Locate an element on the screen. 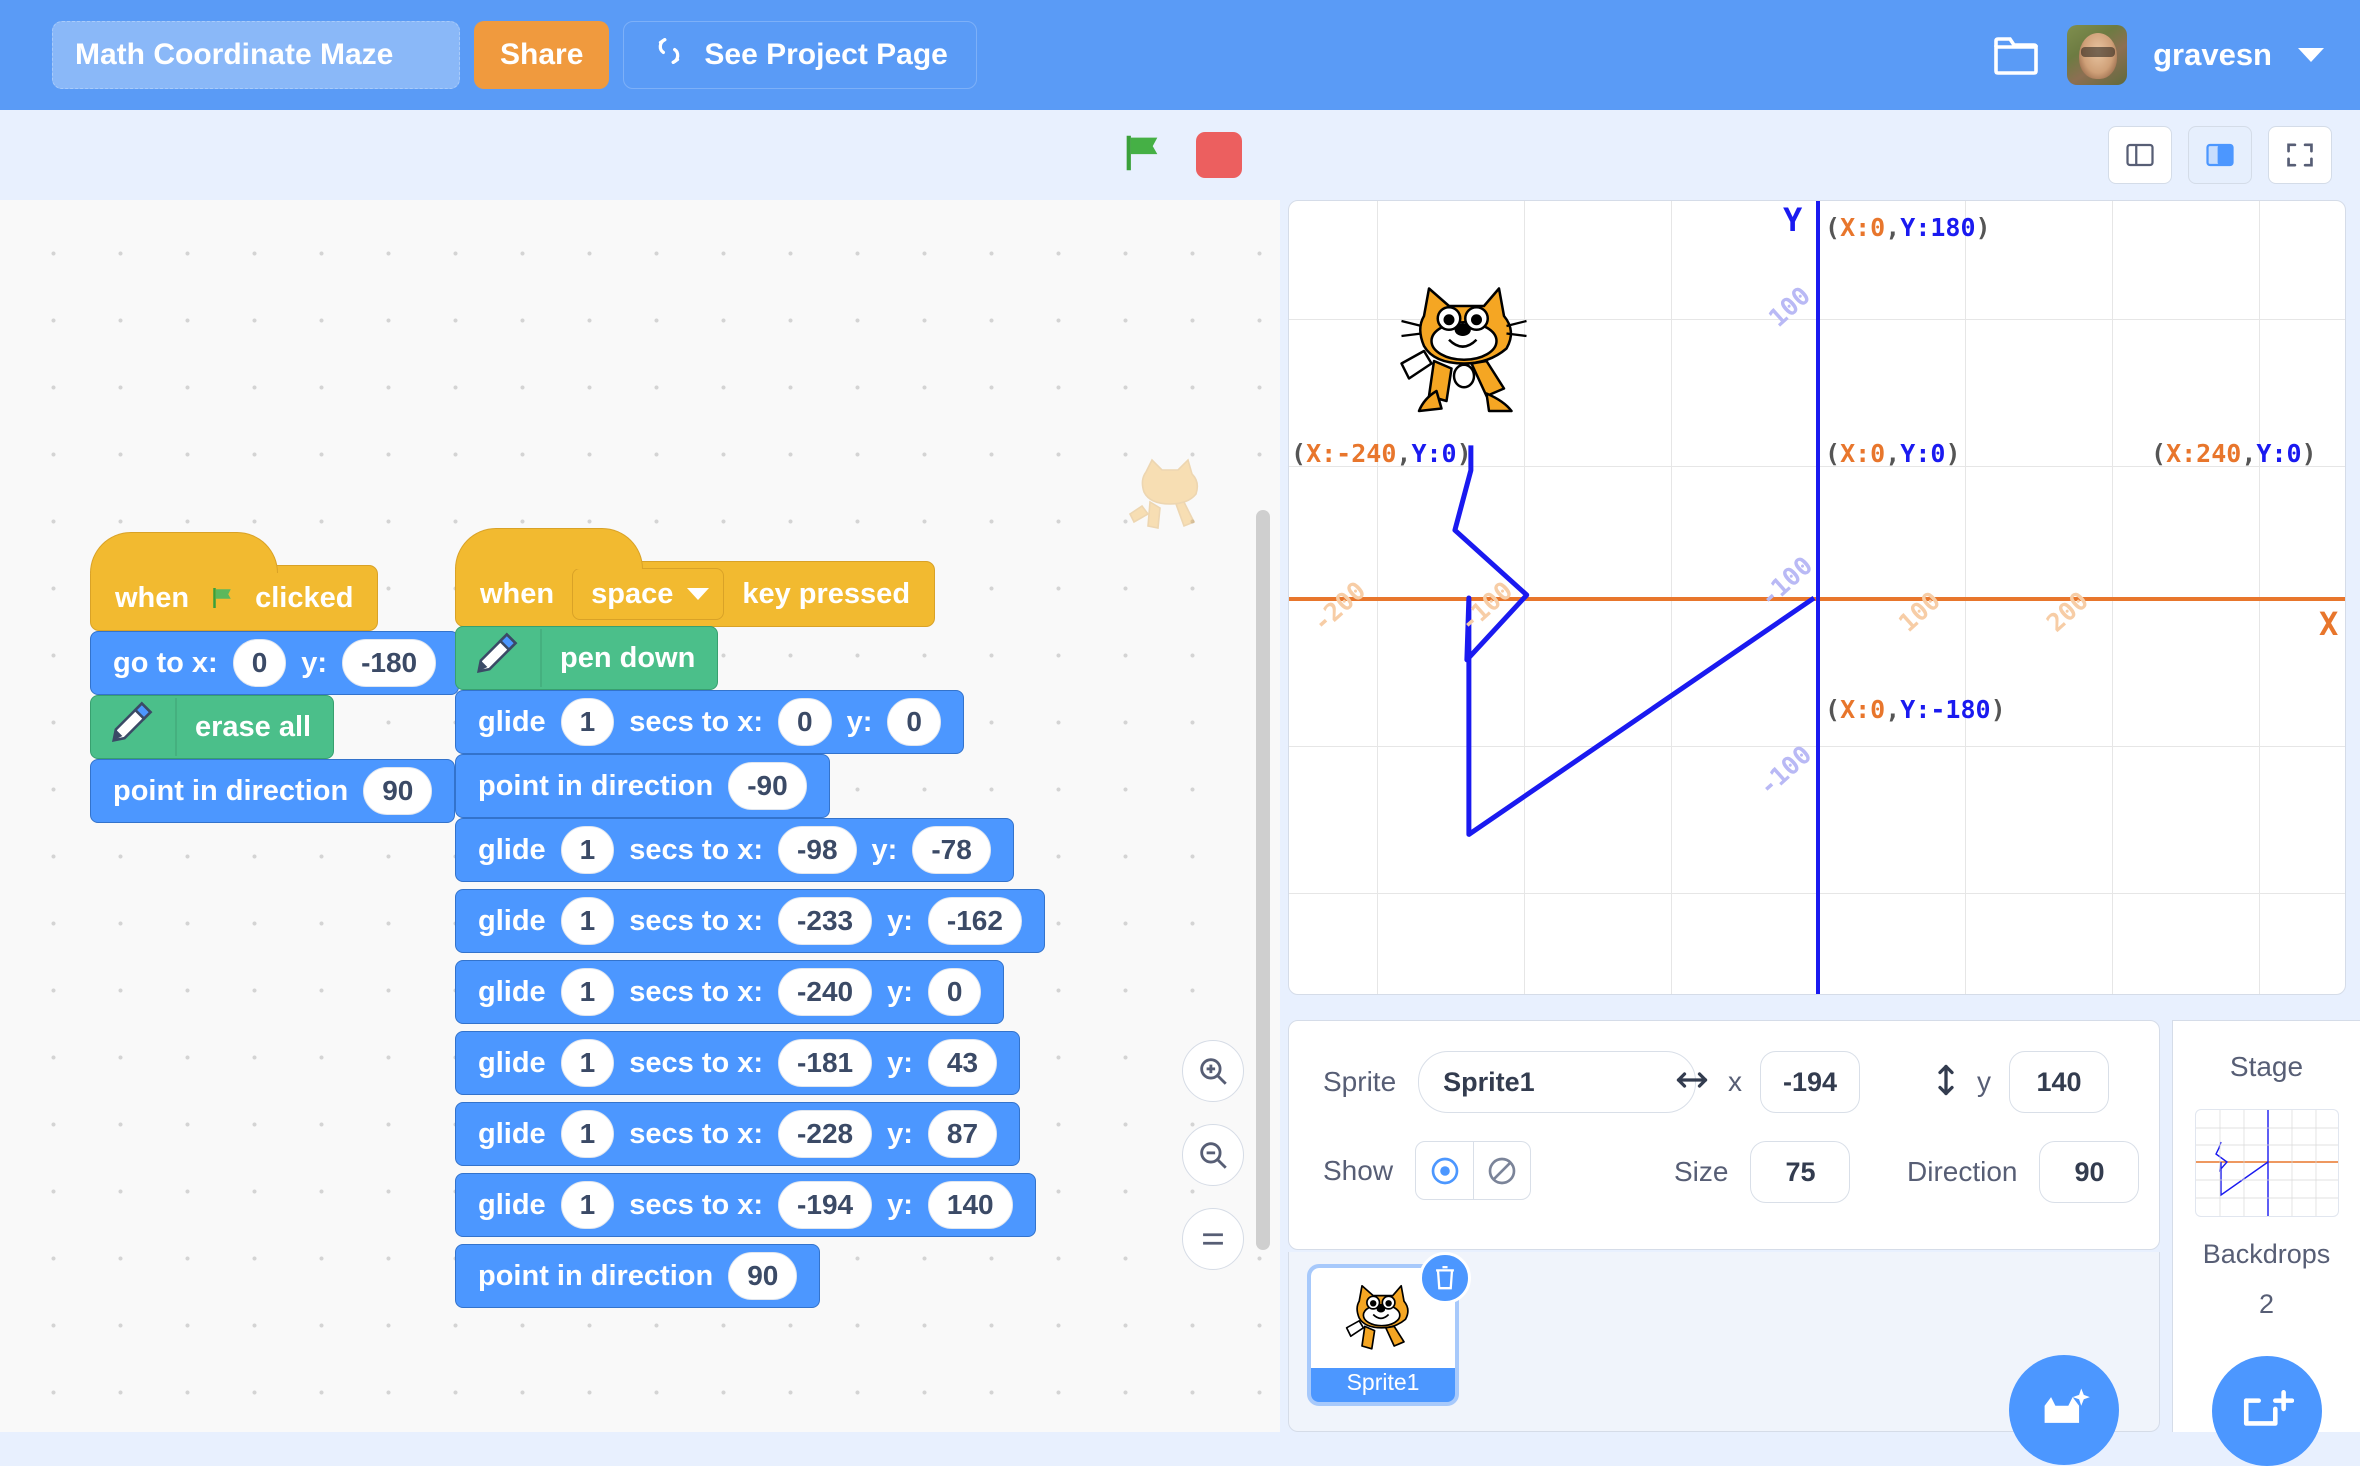  glide-x-input-3: -233 is located at coordinates (825, 921).